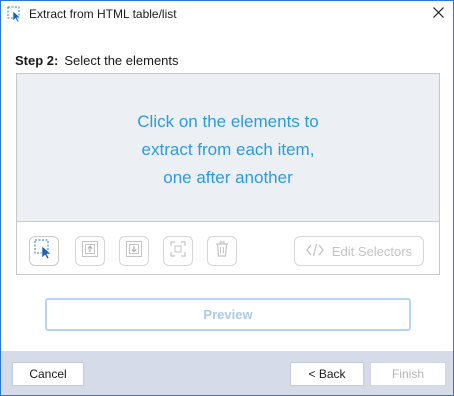 Image resolution: width=454 pixels, height=396 pixels. I want to click on selection-toolbar: Edit Selectors, so click(228, 247).